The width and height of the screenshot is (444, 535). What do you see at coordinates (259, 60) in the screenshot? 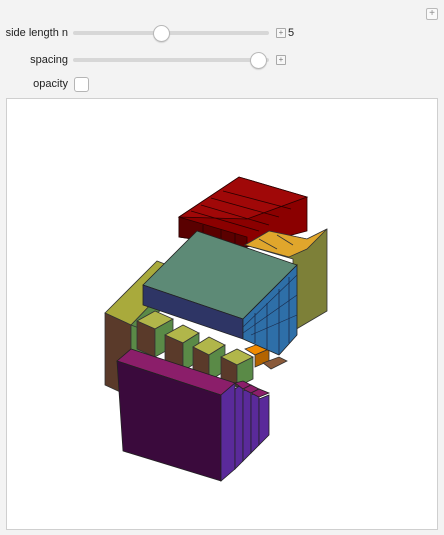
I see `spacing-slider-thumb` at bounding box center [259, 60].